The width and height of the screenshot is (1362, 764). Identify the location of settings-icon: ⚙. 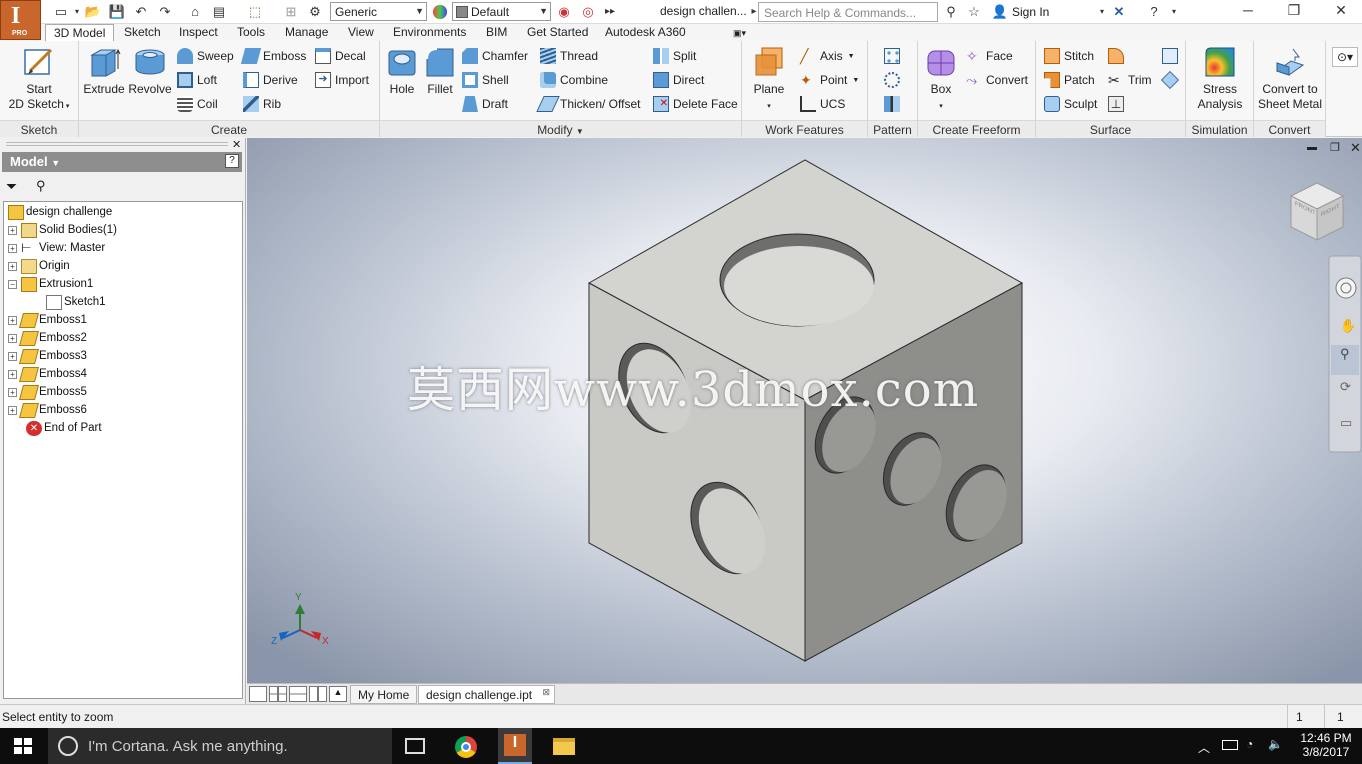
(315, 11).